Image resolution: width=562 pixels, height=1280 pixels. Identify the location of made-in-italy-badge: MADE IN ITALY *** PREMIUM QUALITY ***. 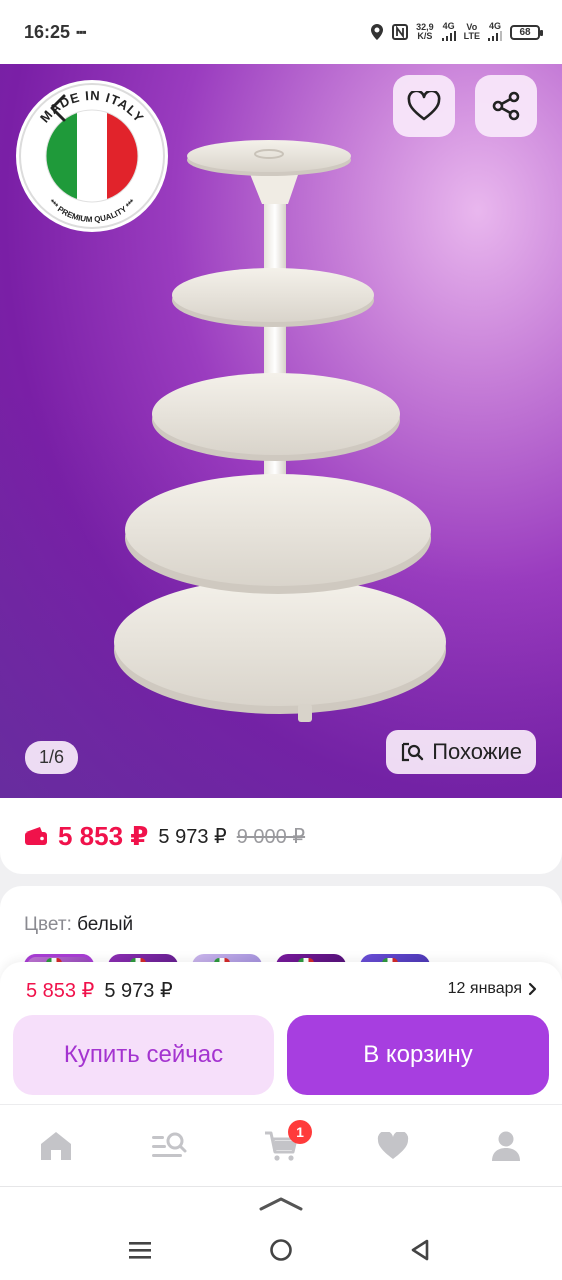
(92, 156).